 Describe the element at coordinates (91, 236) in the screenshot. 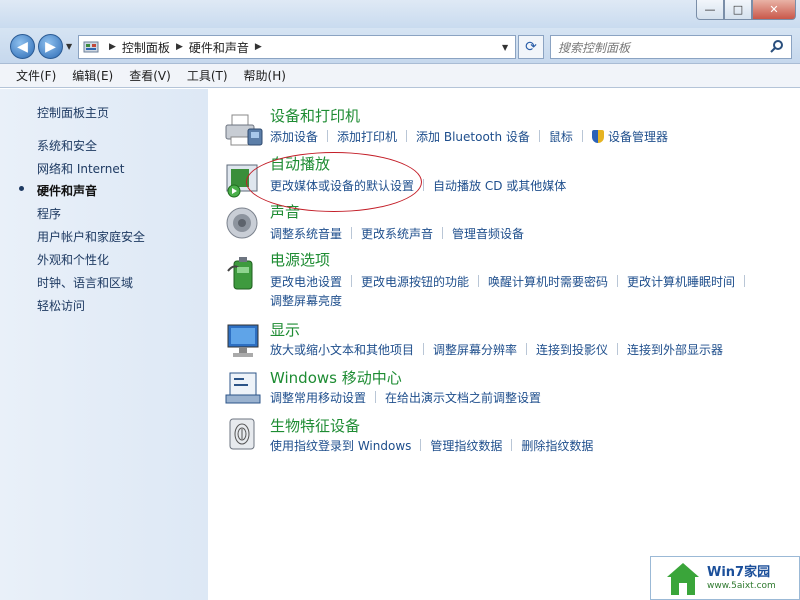

I see `sidebar-item-user-accounts: 用户帐户和家庭安全` at that location.